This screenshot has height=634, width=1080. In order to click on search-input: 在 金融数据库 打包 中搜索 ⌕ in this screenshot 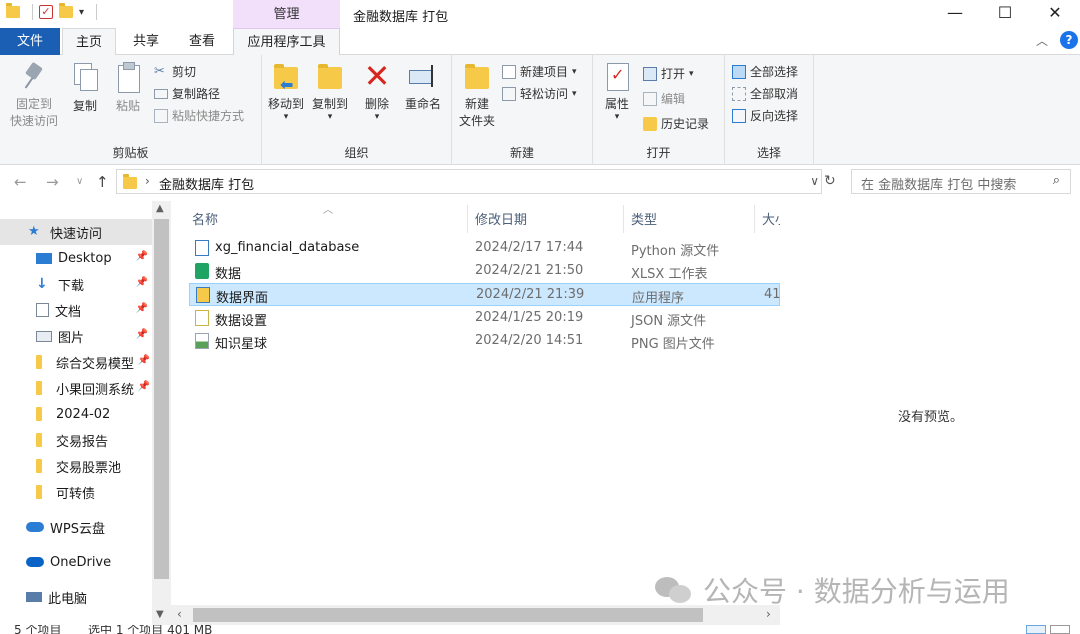, I will do `click(961, 181)`.